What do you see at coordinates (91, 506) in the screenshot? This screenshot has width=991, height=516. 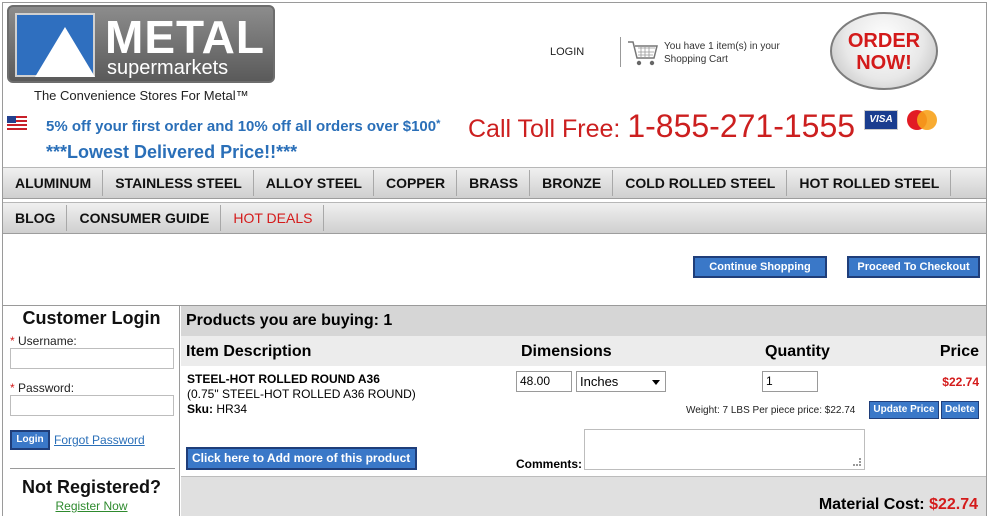 I see `register-now-link: Register Now` at bounding box center [91, 506].